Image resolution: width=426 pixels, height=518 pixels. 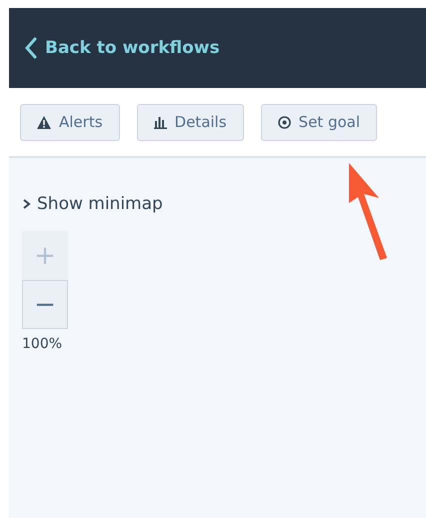 I want to click on toolbar-button: Details, so click(x=190, y=122).